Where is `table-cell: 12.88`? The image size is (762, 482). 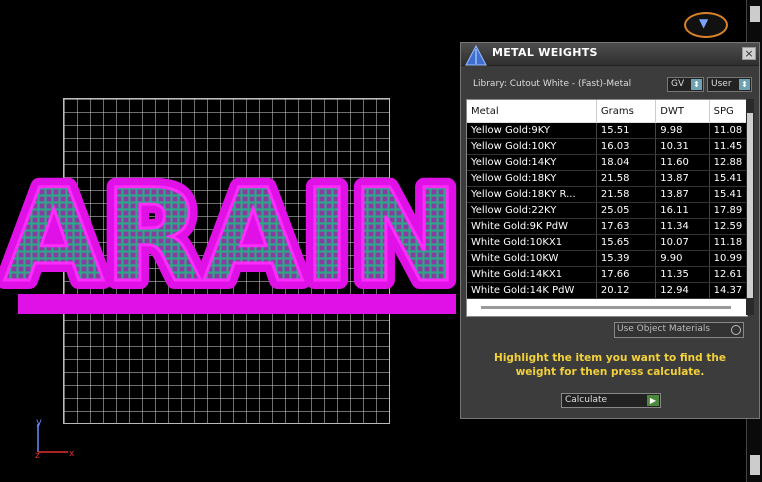
table-cell: 12.88 is located at coordinates (728, 162).